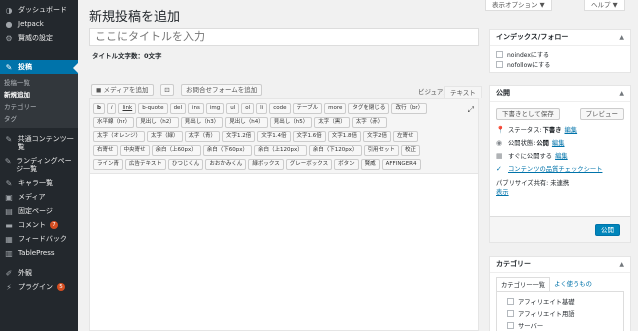 This screenshot has width=638, height=331. I want to click on qt-button: 太字（黒）, so click(332, 122).